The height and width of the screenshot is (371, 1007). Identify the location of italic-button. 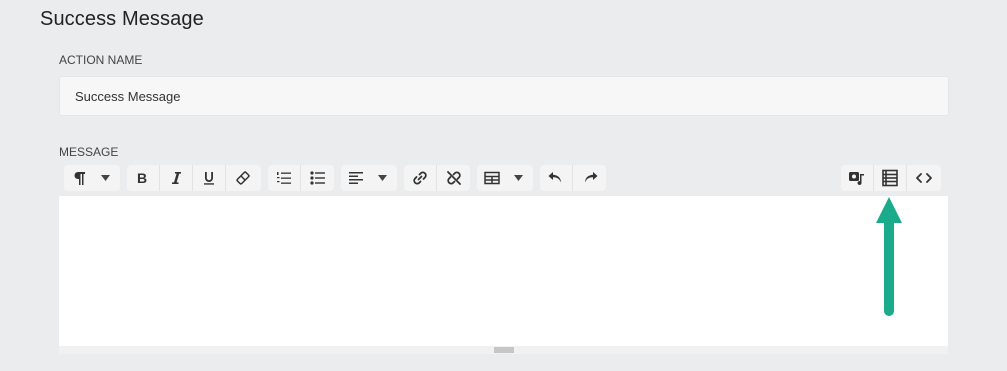
(176, 178).